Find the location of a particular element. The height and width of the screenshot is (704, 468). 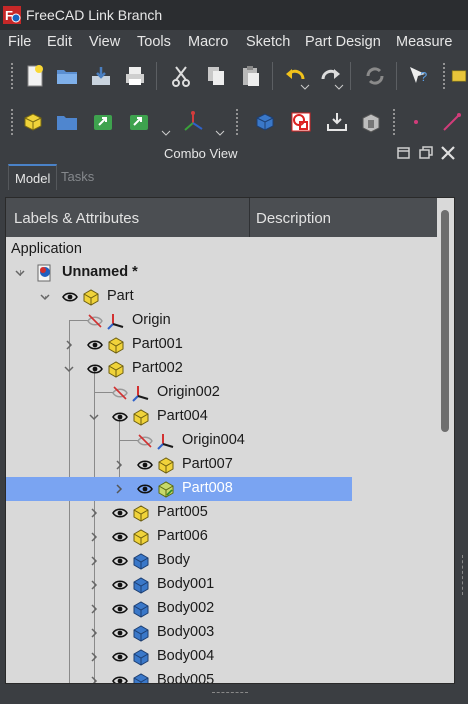

new-document-button is located at coordinates (35, 76).